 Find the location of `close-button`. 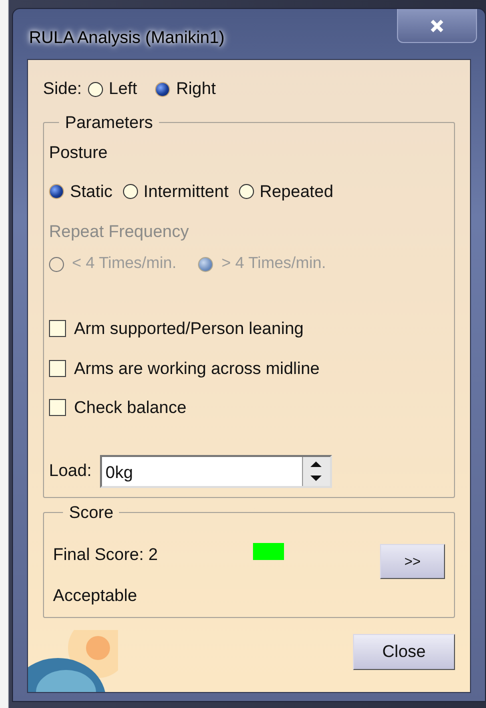

close-button is located at coordinates (437, 26).